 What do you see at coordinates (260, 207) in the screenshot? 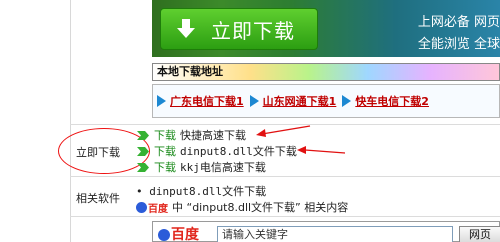
I see `related-baidu-text: 中 “dinput8.dll文件下载” 相关内容` at bounding box center [260, 207].